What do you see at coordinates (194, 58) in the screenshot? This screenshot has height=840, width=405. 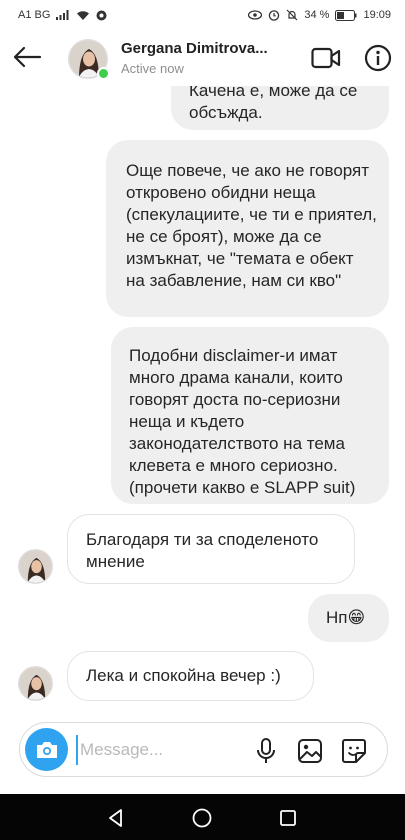 I see `contact-info: Gergana Dimitrova... Active now` at bounding box center [194, 58].